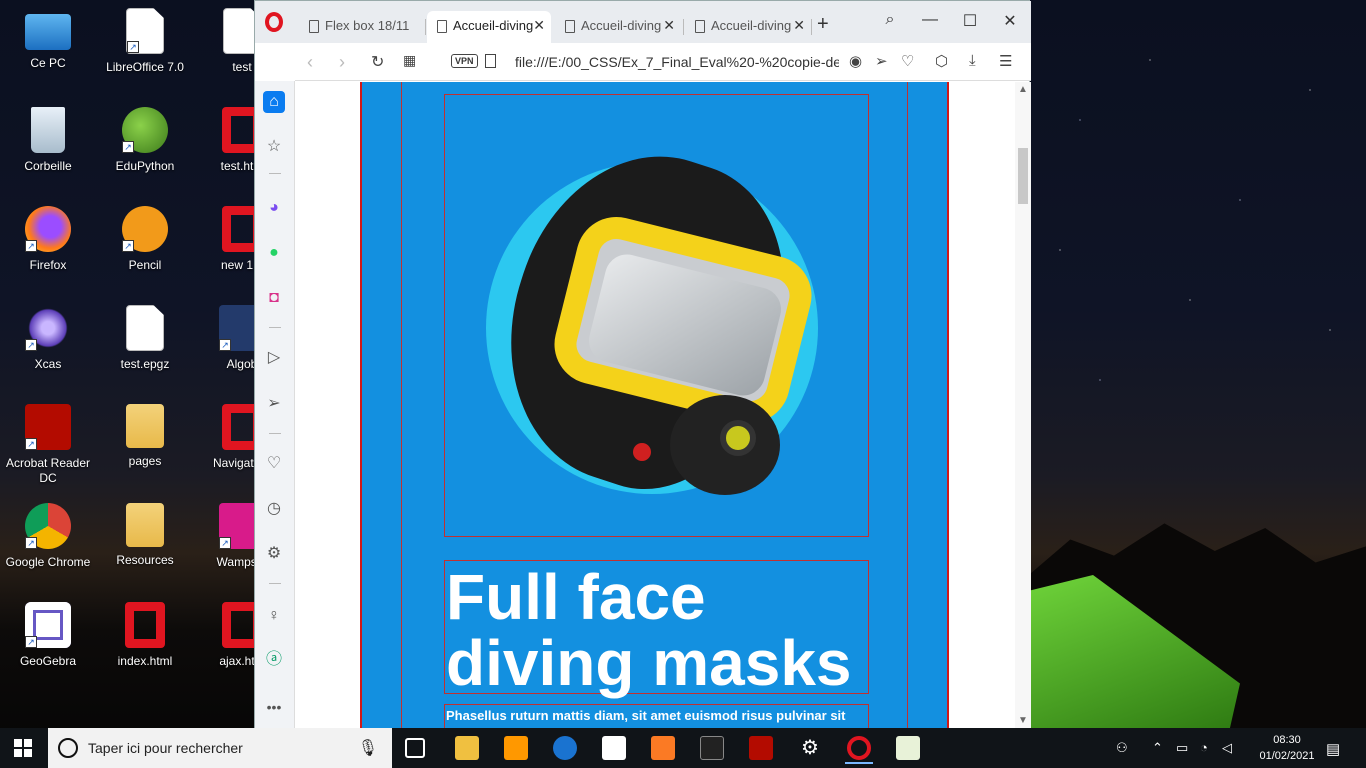 The width and height of the screenshot is (1366, 768). What do you see at coordinates (220, 748) in the screenshot?
I see `taskbar-search: Taper ici pour rechercher 🎙` at bounding box center [220, 748].